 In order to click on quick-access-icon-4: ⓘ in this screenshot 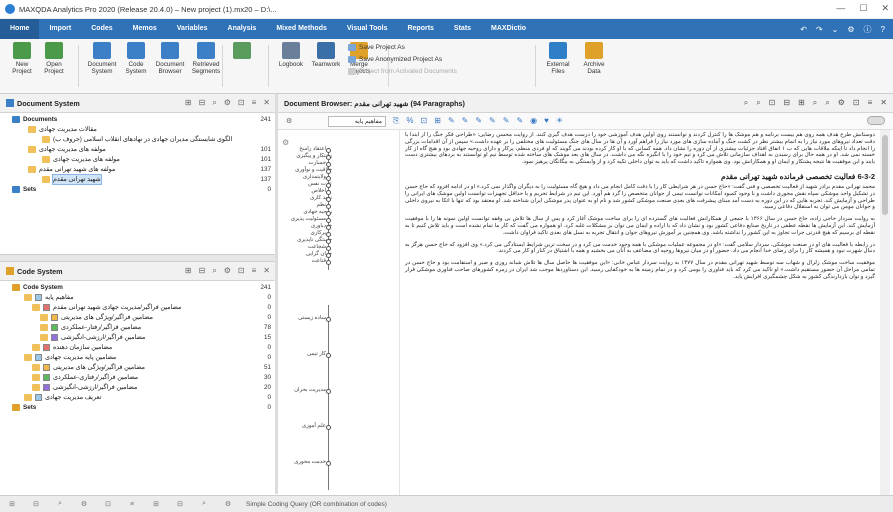, I will do `click(868, 29)`.